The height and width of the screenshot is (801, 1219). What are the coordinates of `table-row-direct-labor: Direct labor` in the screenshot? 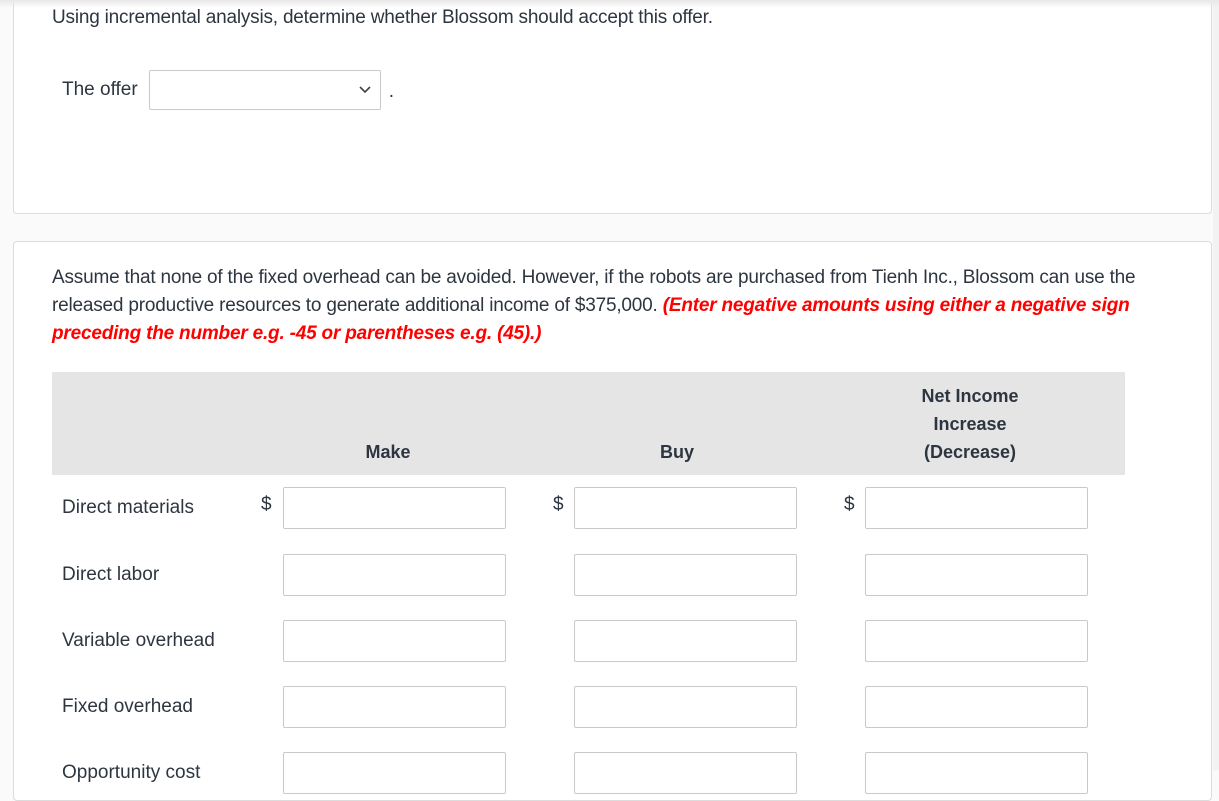 It's located at (588, 575).